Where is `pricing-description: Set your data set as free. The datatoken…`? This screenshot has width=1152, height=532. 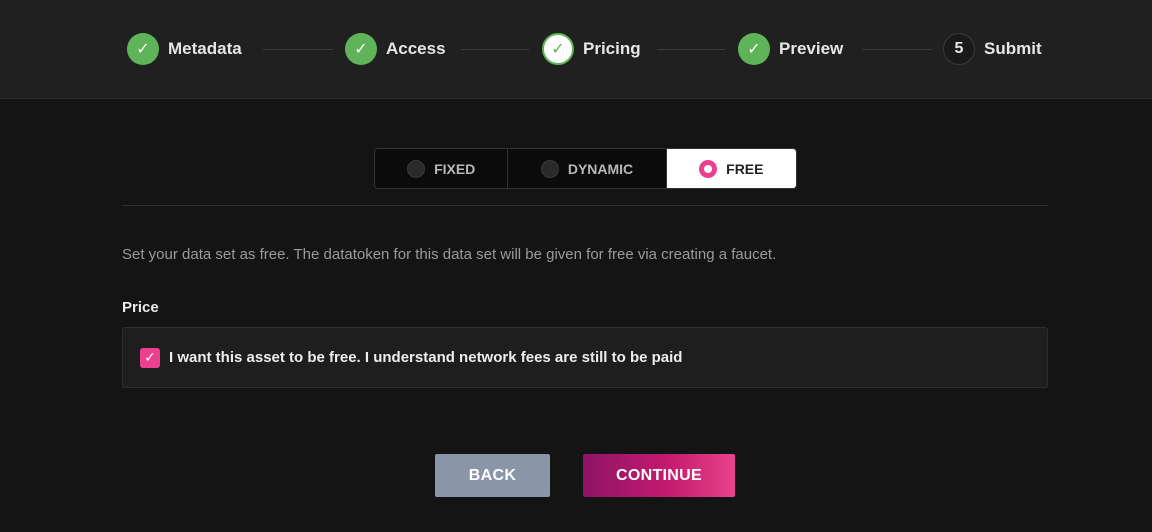 pricing-description: Set your data set as free. The datatoken… is located at coordinates (449, 254).